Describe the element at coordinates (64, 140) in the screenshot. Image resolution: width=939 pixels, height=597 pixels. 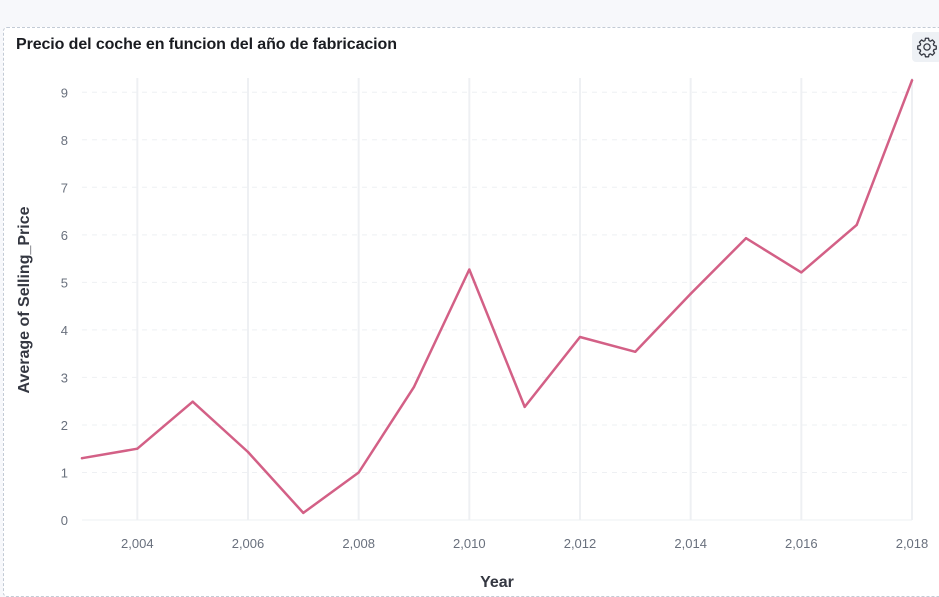
I see `y-tick-label: 8` at that location.